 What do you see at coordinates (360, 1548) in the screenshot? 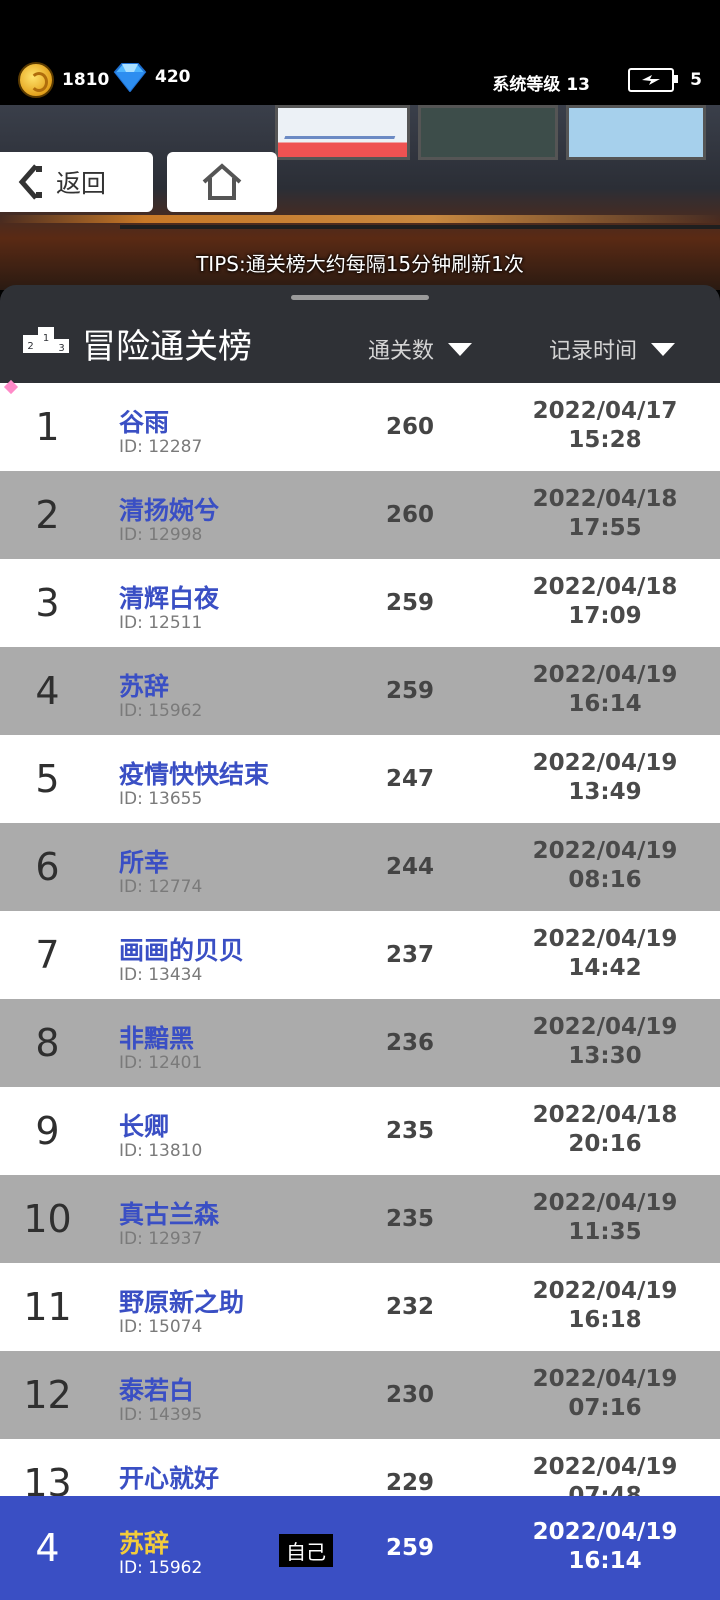
I see `own-rank-row: 4 苏辞 ID: 15962 自己 259 2022/04/19 16:14` at bounding box center [360, 1548].